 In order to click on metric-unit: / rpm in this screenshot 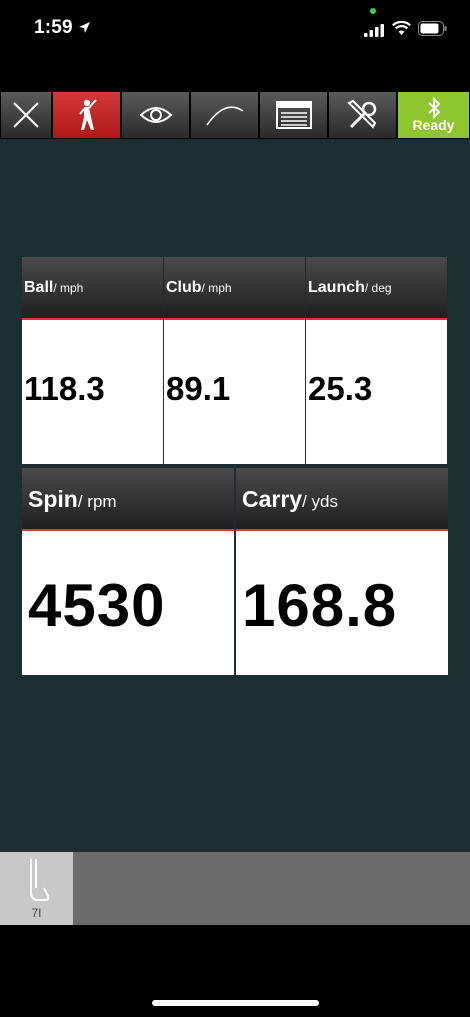, I will do `click(97, 501)`.